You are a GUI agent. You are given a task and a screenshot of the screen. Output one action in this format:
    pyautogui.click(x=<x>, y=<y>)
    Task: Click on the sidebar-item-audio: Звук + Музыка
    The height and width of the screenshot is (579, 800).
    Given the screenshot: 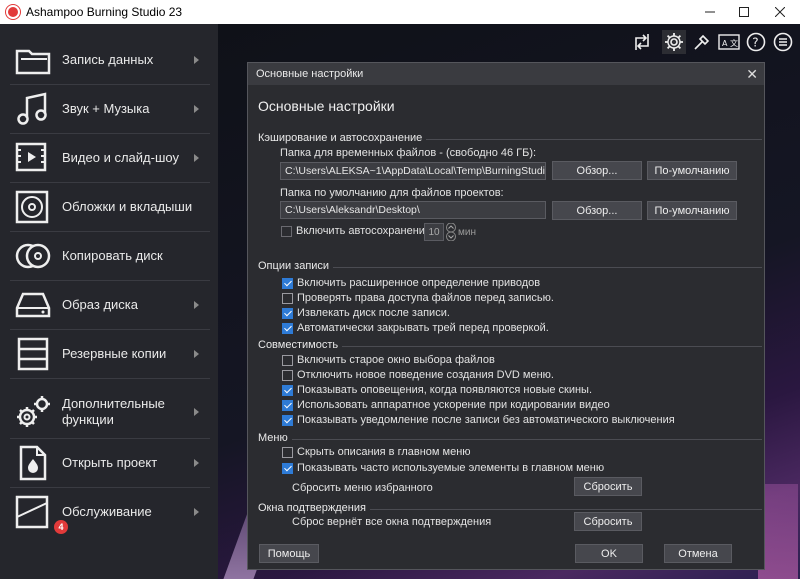 What is the action you would take?
    pyautogui.click(x=109, y=109)
    